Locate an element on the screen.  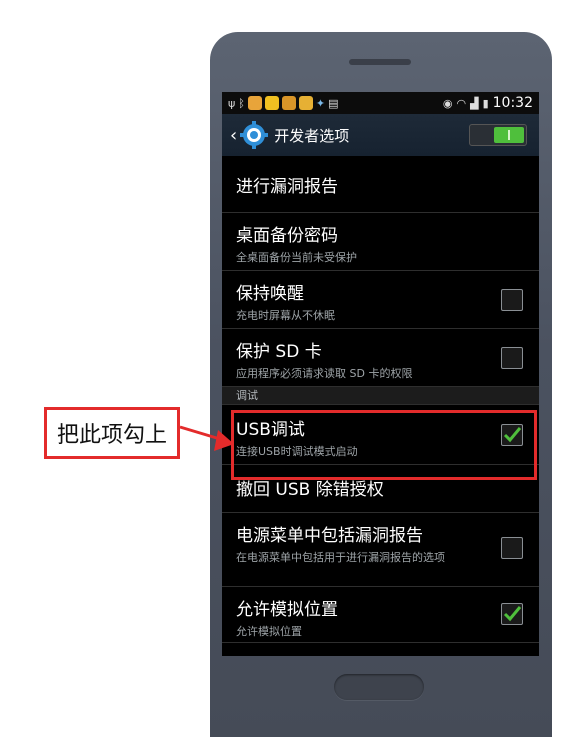
stay-awake-checkbox is located at coordinates (512, 300).